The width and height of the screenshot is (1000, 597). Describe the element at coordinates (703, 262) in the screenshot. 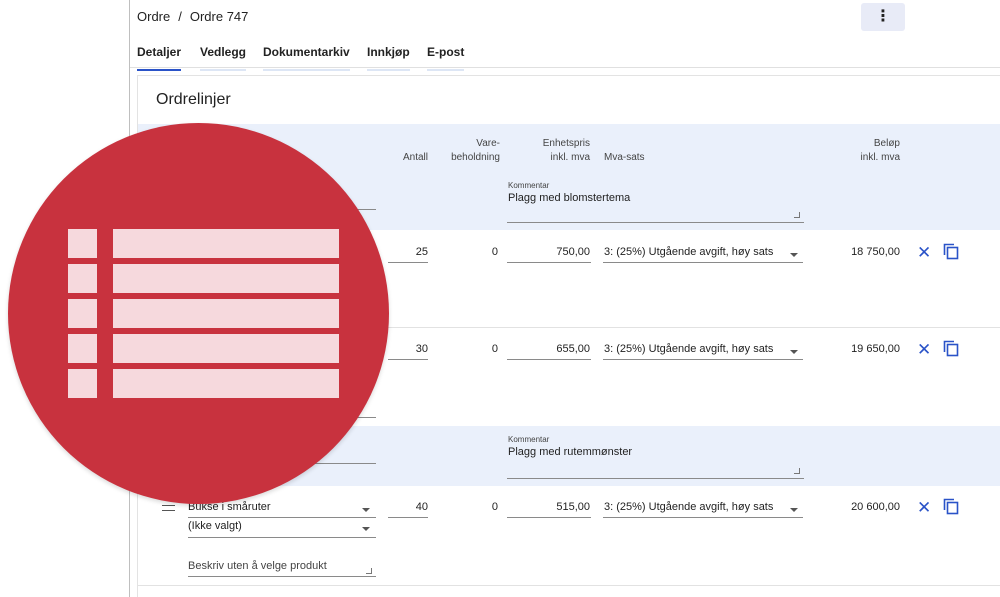

I see `row1-mva-underline` at that location.